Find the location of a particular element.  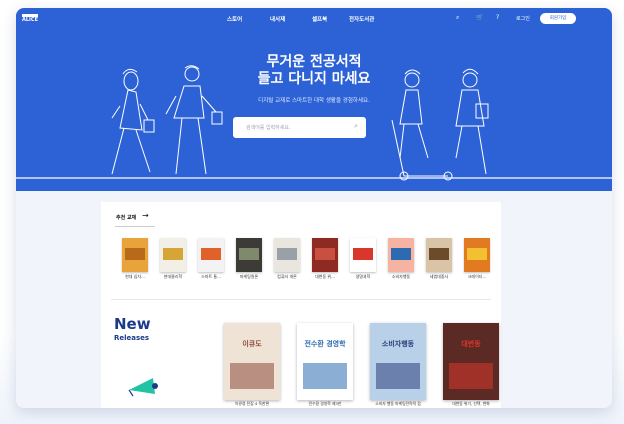

new-release-cover-text: 전수환 경영학 is located at coordinates (325, 344).